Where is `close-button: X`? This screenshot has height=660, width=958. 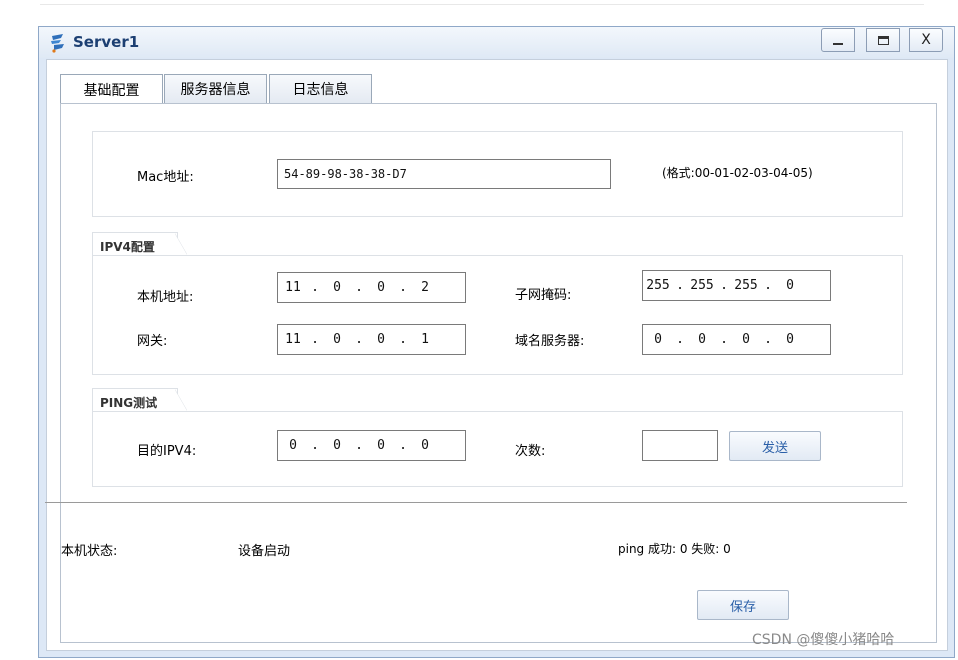 close-button: X is located at coordinates (926, 40).